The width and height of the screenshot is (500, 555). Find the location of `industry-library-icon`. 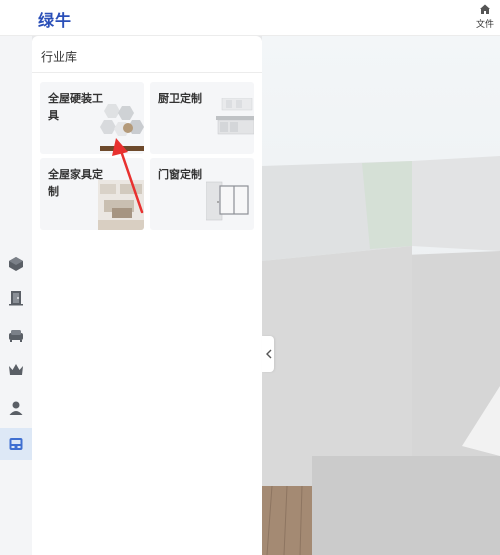

industry-library-icon is located at coordinates (16, 444).